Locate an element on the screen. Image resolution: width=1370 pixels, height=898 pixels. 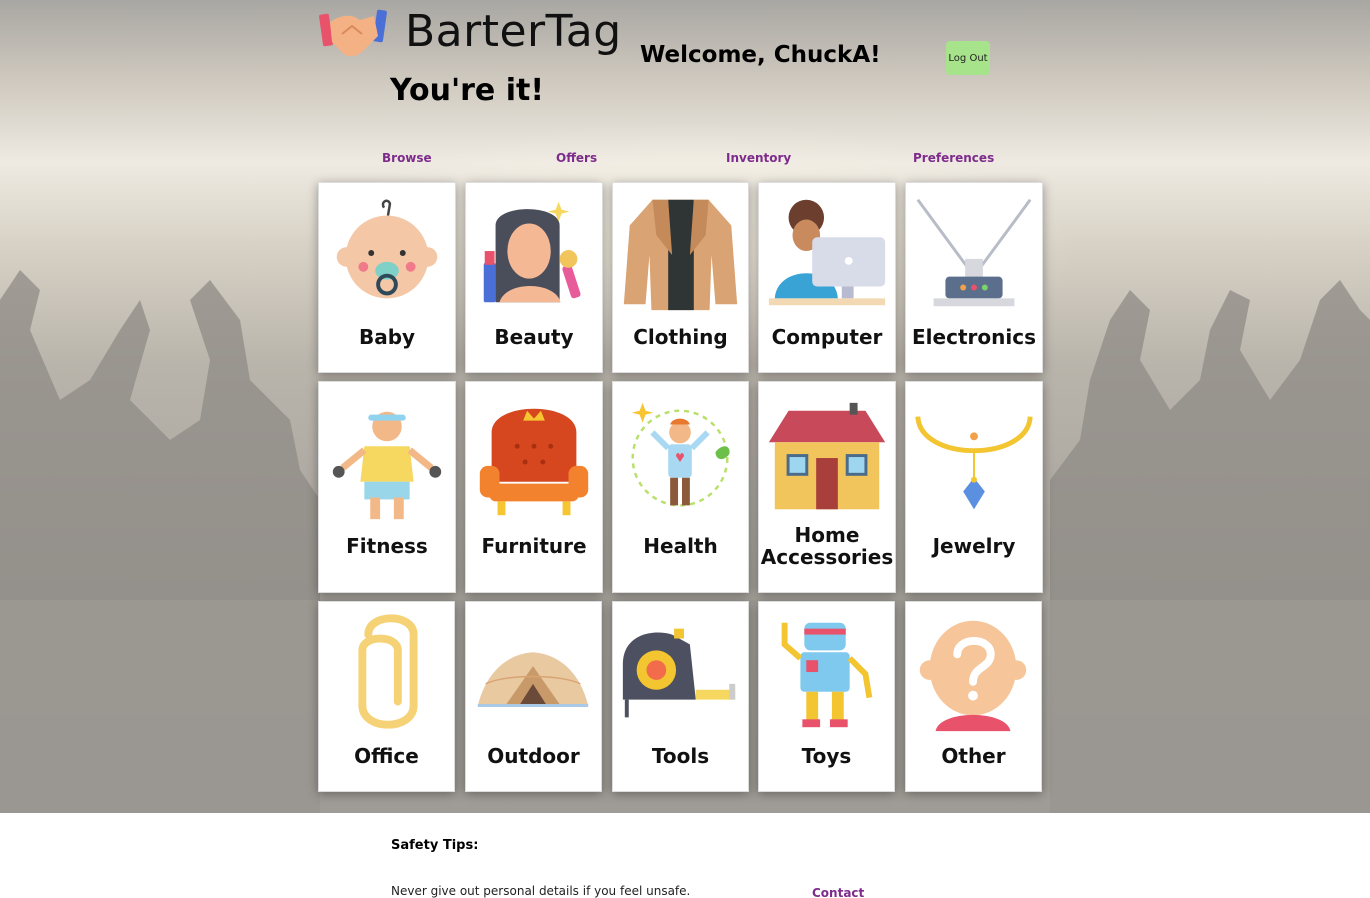
category-label: Office is located at coordinates (386, 756).